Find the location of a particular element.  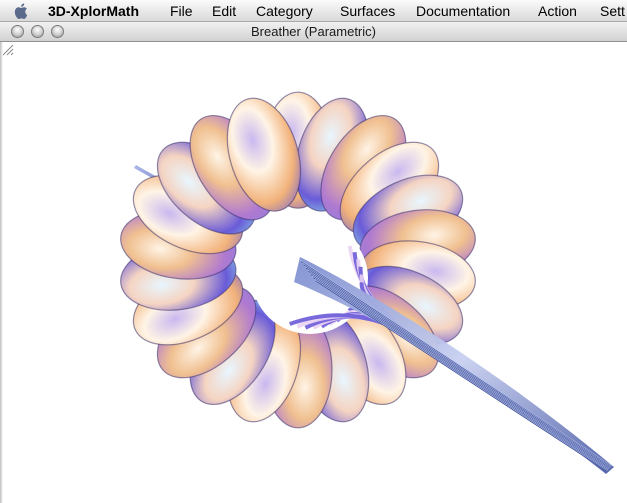

window-left-edge is located at coordinates (1, 272).